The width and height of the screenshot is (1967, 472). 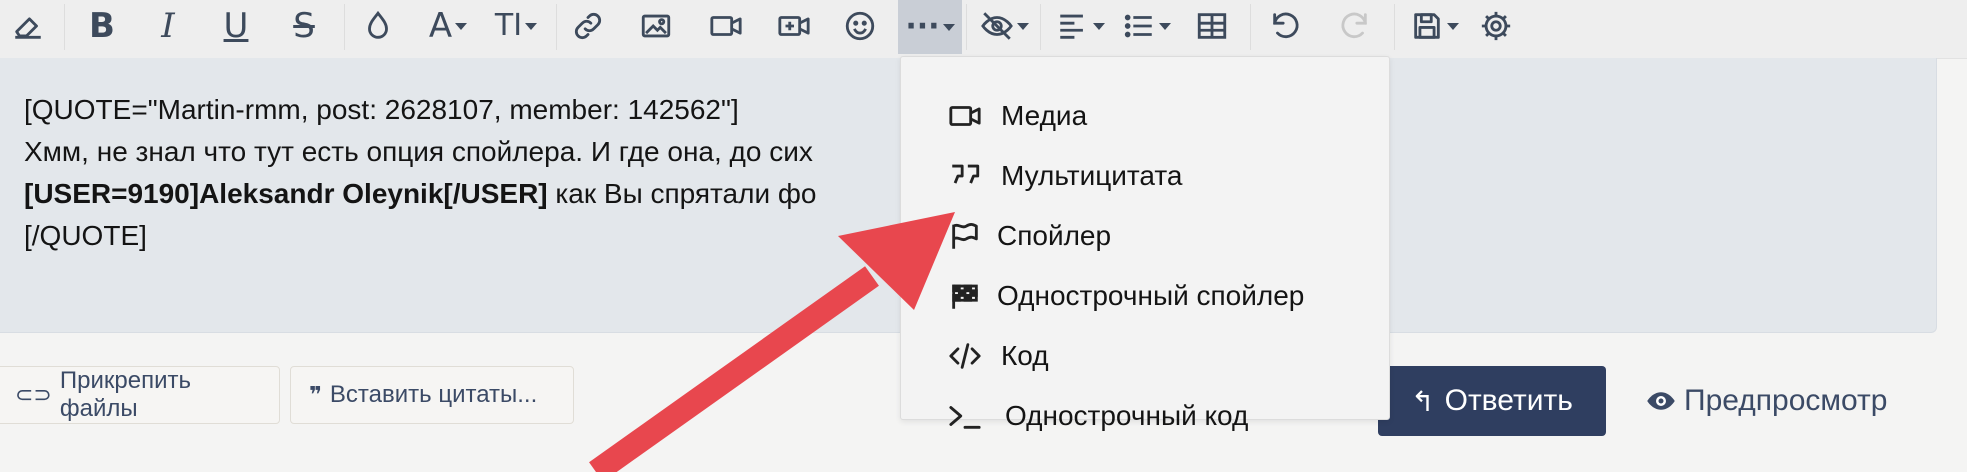 What do you see at coordinates (85, 235) in the screenshot?
I see `editor-line-4: [/QUOTE]` at bounding box center [85, 235].